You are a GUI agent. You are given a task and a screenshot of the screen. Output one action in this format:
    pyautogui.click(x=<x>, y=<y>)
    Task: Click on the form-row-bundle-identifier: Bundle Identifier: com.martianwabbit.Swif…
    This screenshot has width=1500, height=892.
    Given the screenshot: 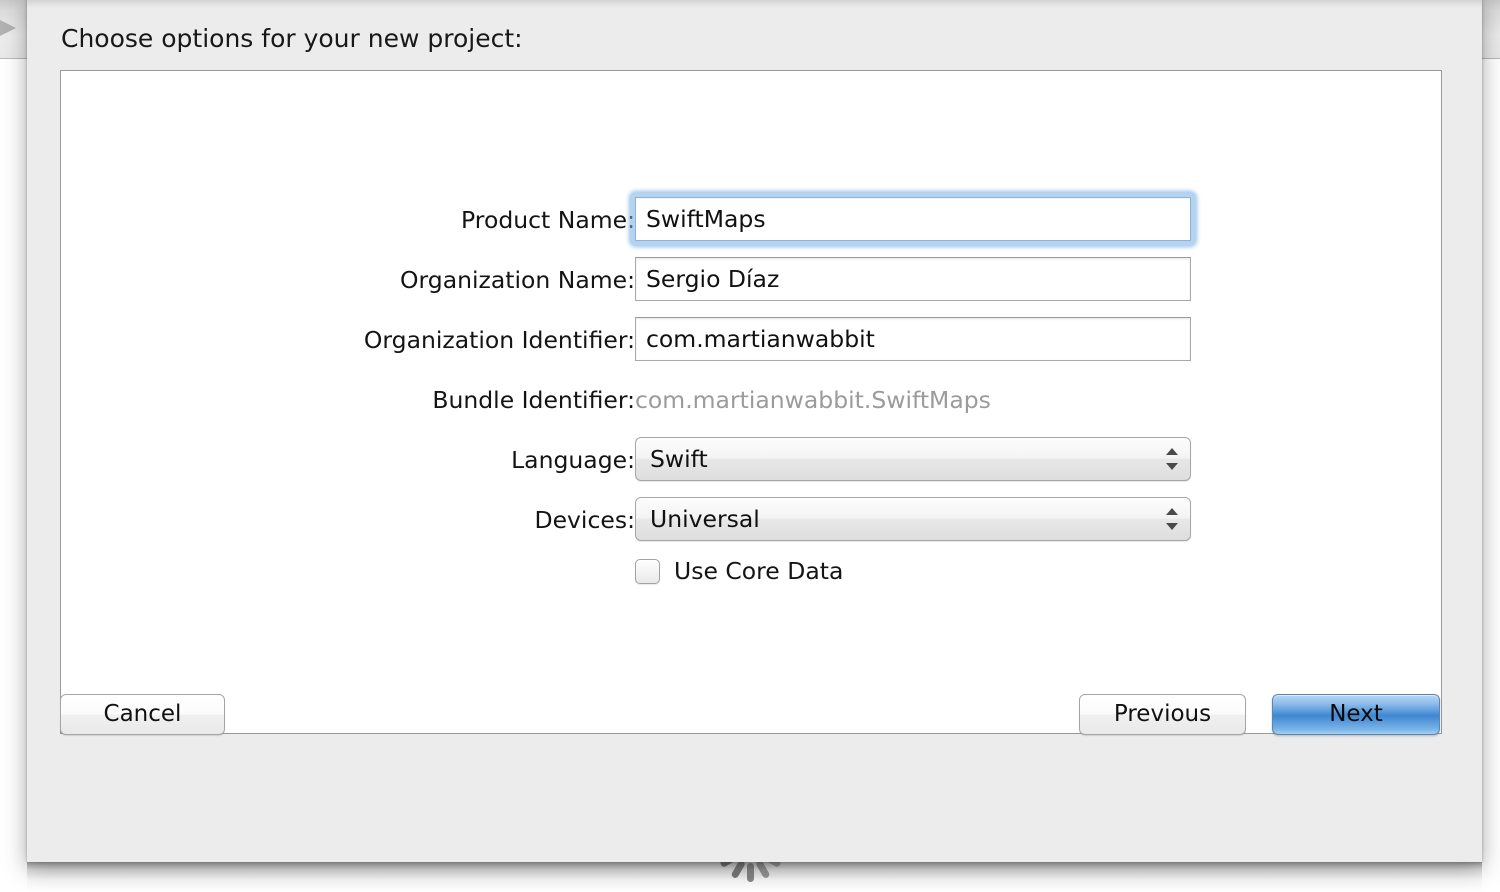 What is the action you would take?
    pyautogui.click(x=751, y=407)
    